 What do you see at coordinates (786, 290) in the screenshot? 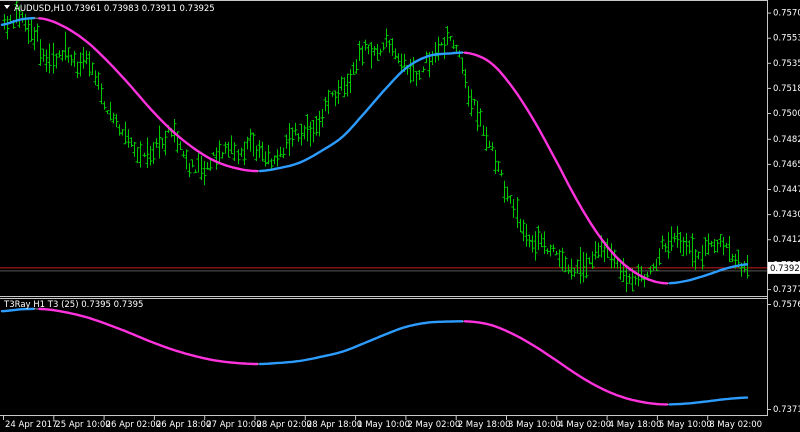
I see `price-tick-label: 0.73777` at bounding box center [786, 290].